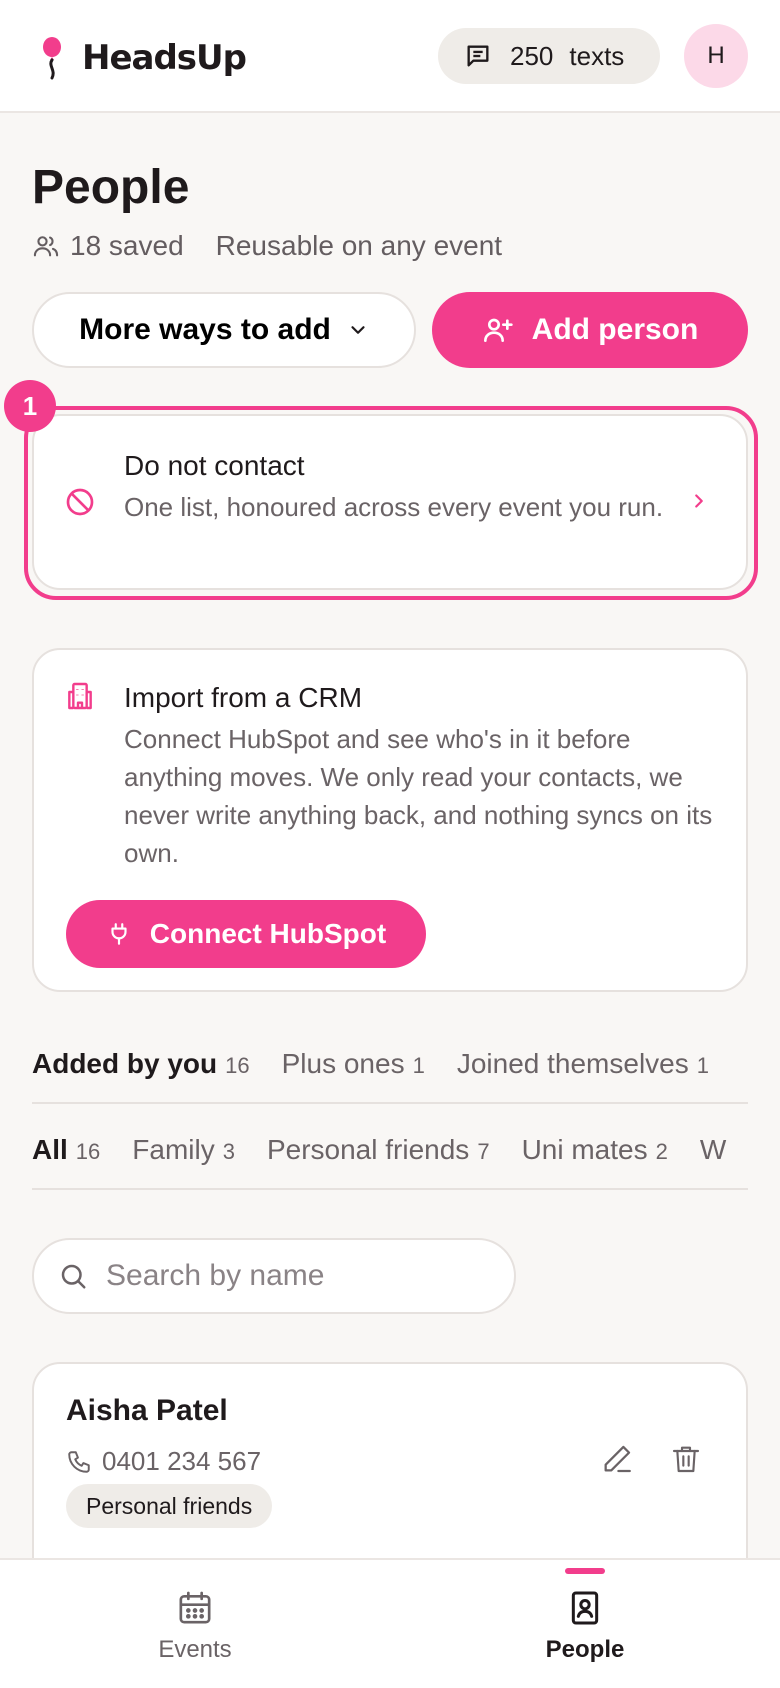 This screenshot has height=1688, width=780. Describe the element at coordinates (46, 246) in the screenshot. I see `users-icon` at that location.